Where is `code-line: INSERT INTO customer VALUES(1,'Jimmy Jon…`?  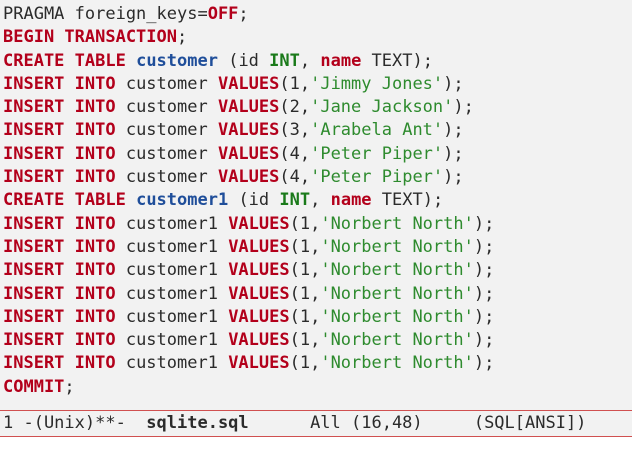
code-line: INSERT INTO customer VALUES(1,'Jimmy Jon… is located at coordinates (248, 84).